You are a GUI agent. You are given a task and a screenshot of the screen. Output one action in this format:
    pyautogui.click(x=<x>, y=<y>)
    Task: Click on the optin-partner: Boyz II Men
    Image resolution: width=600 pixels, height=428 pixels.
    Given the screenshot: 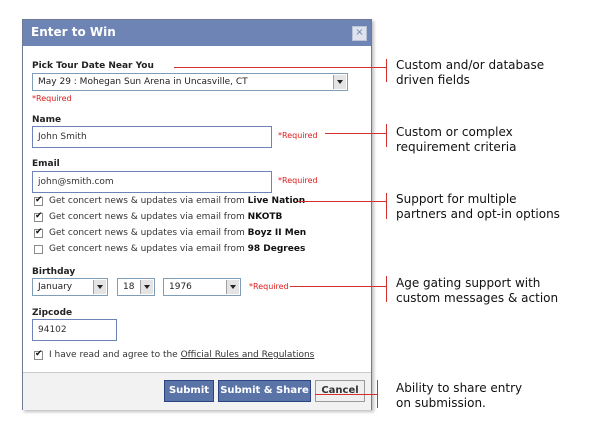 What is the action you would take?
    pyautogui.click(x=277, y=233)
    